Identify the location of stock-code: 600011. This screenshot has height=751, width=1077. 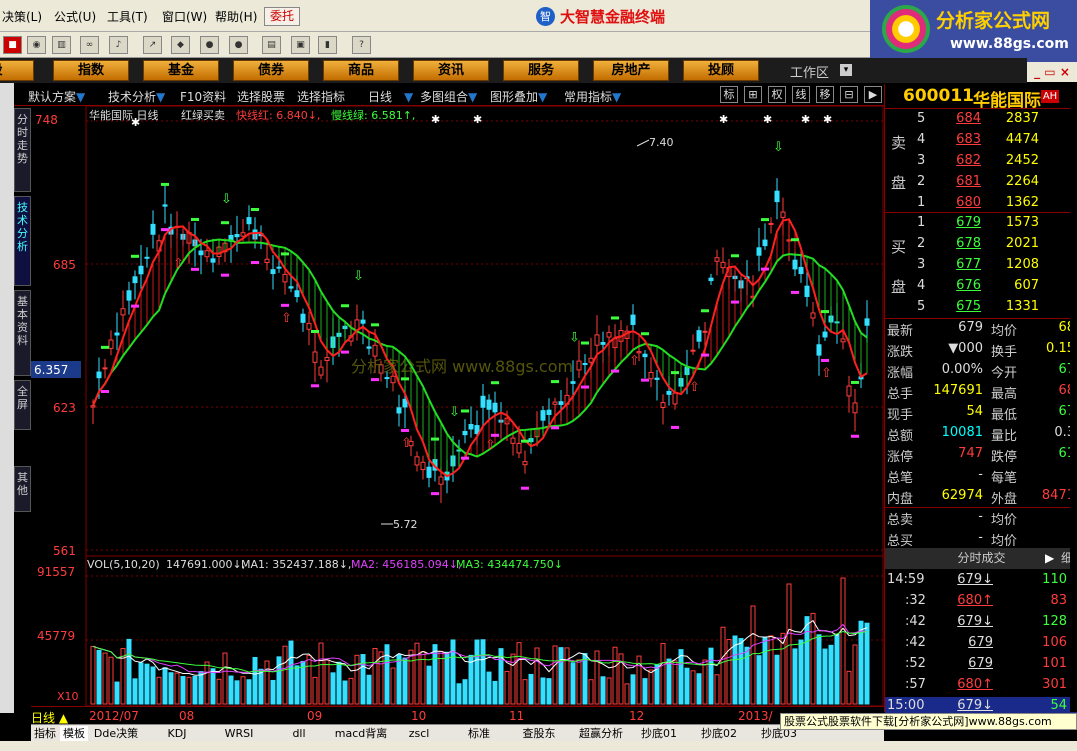
(938, 96).